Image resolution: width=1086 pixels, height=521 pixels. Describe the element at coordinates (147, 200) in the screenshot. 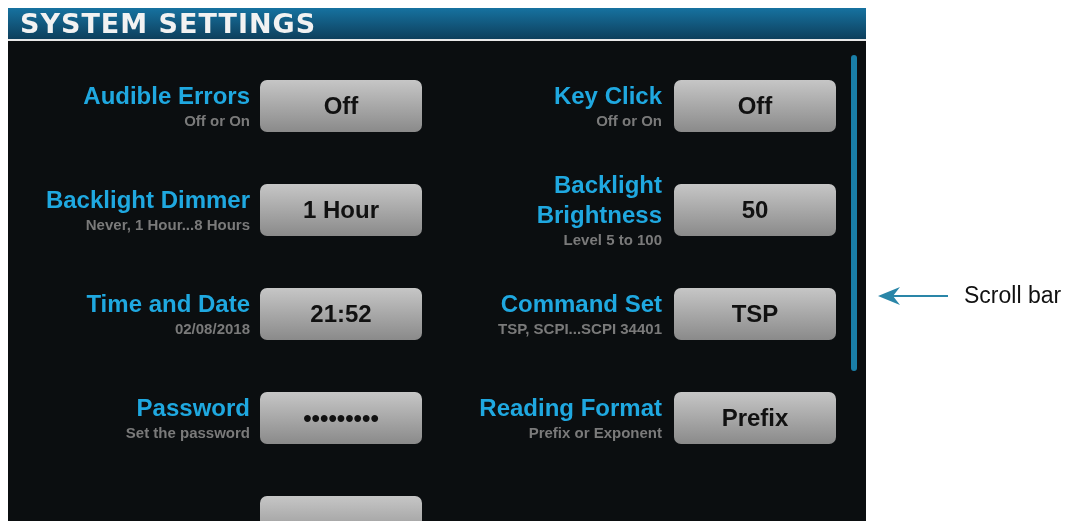

I see `setting-label: Backlight Dimmer` at that location.